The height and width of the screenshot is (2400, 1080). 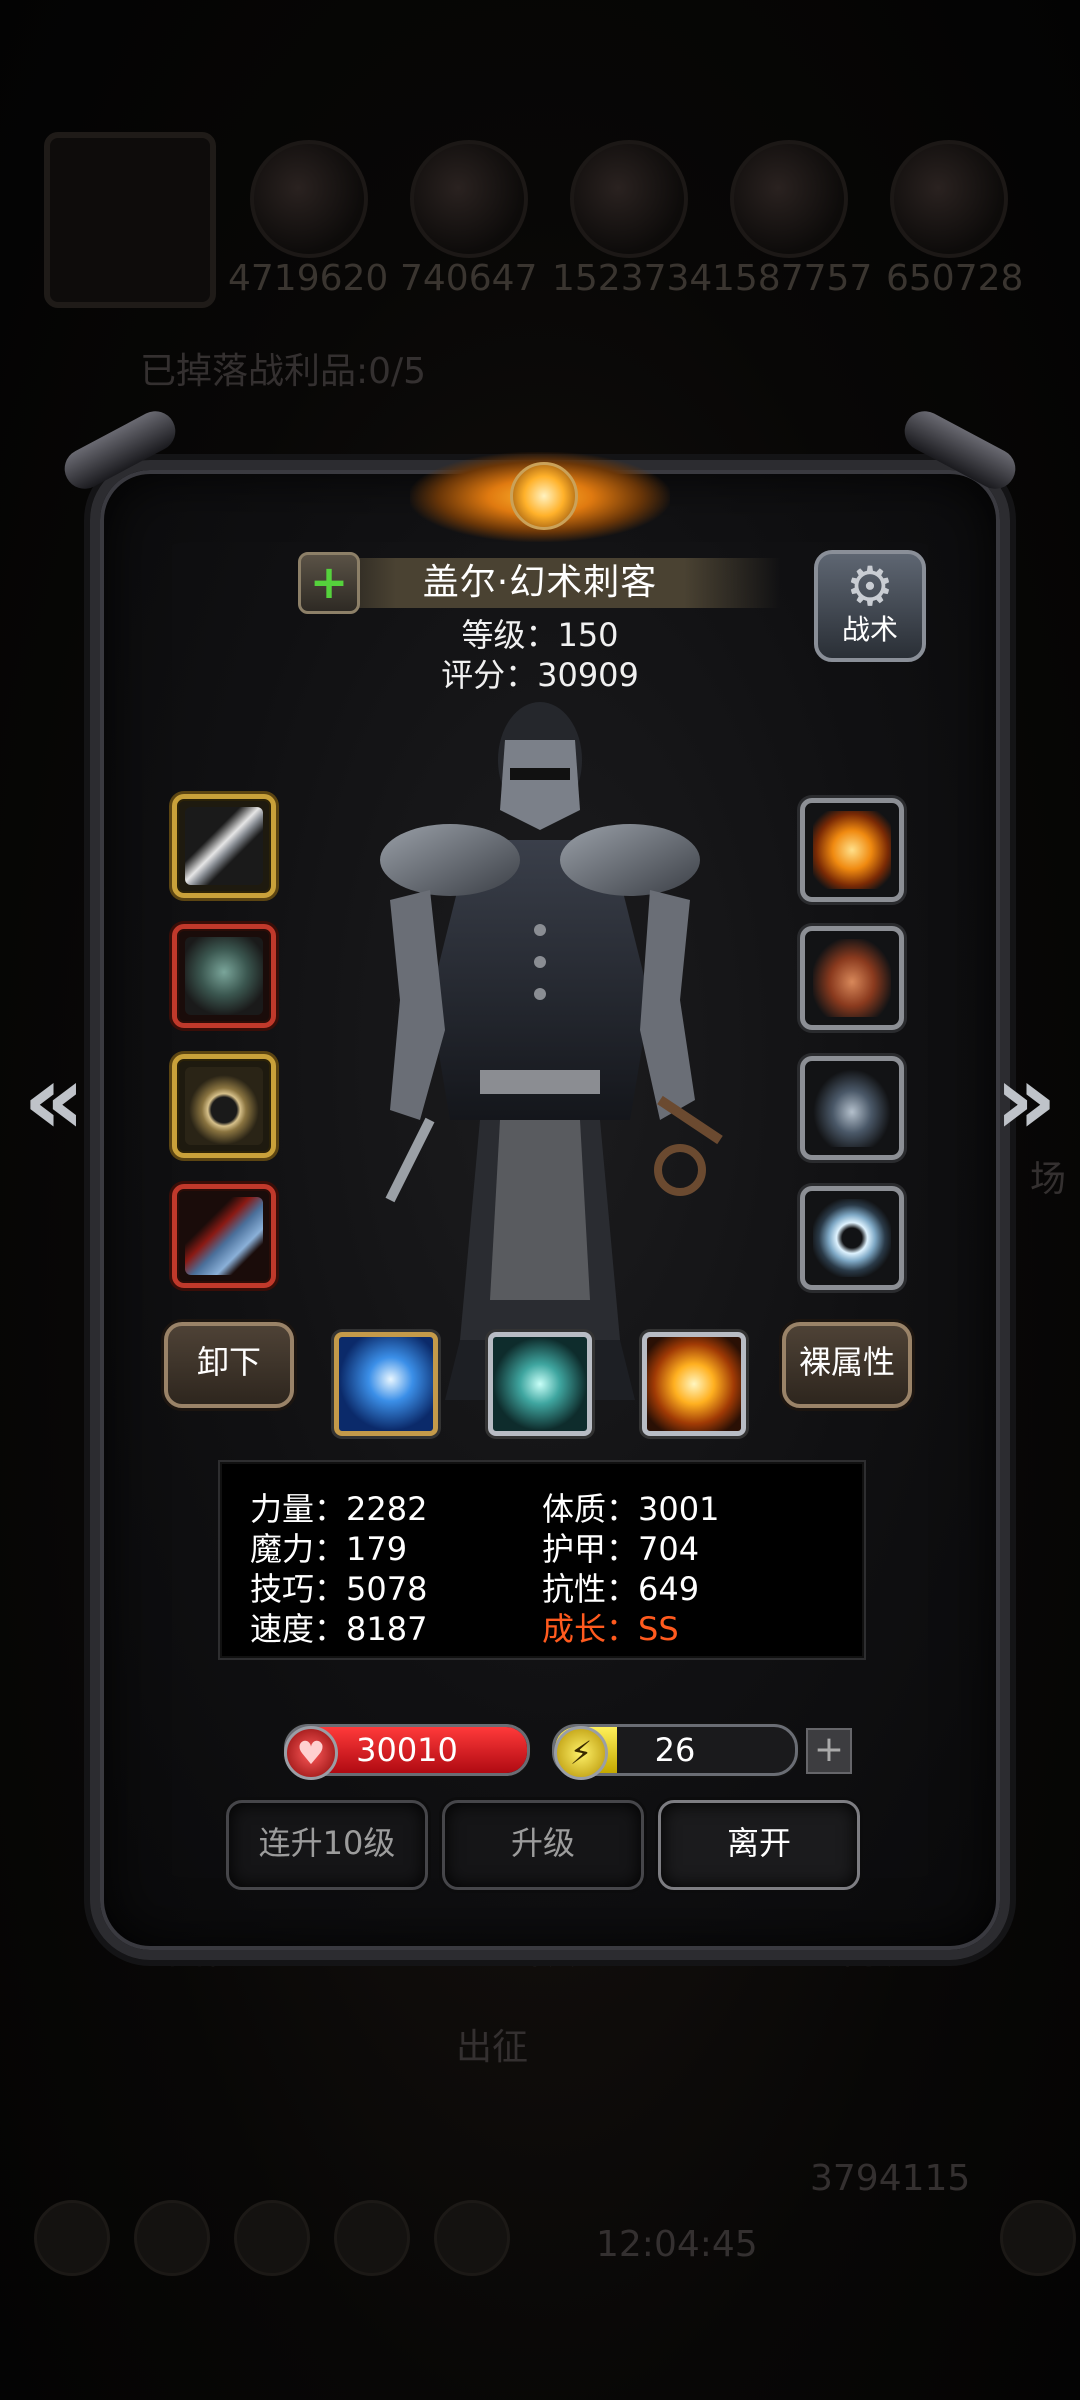 I want to click on resource-value-3: 1523734, so click(x=632, y=278).